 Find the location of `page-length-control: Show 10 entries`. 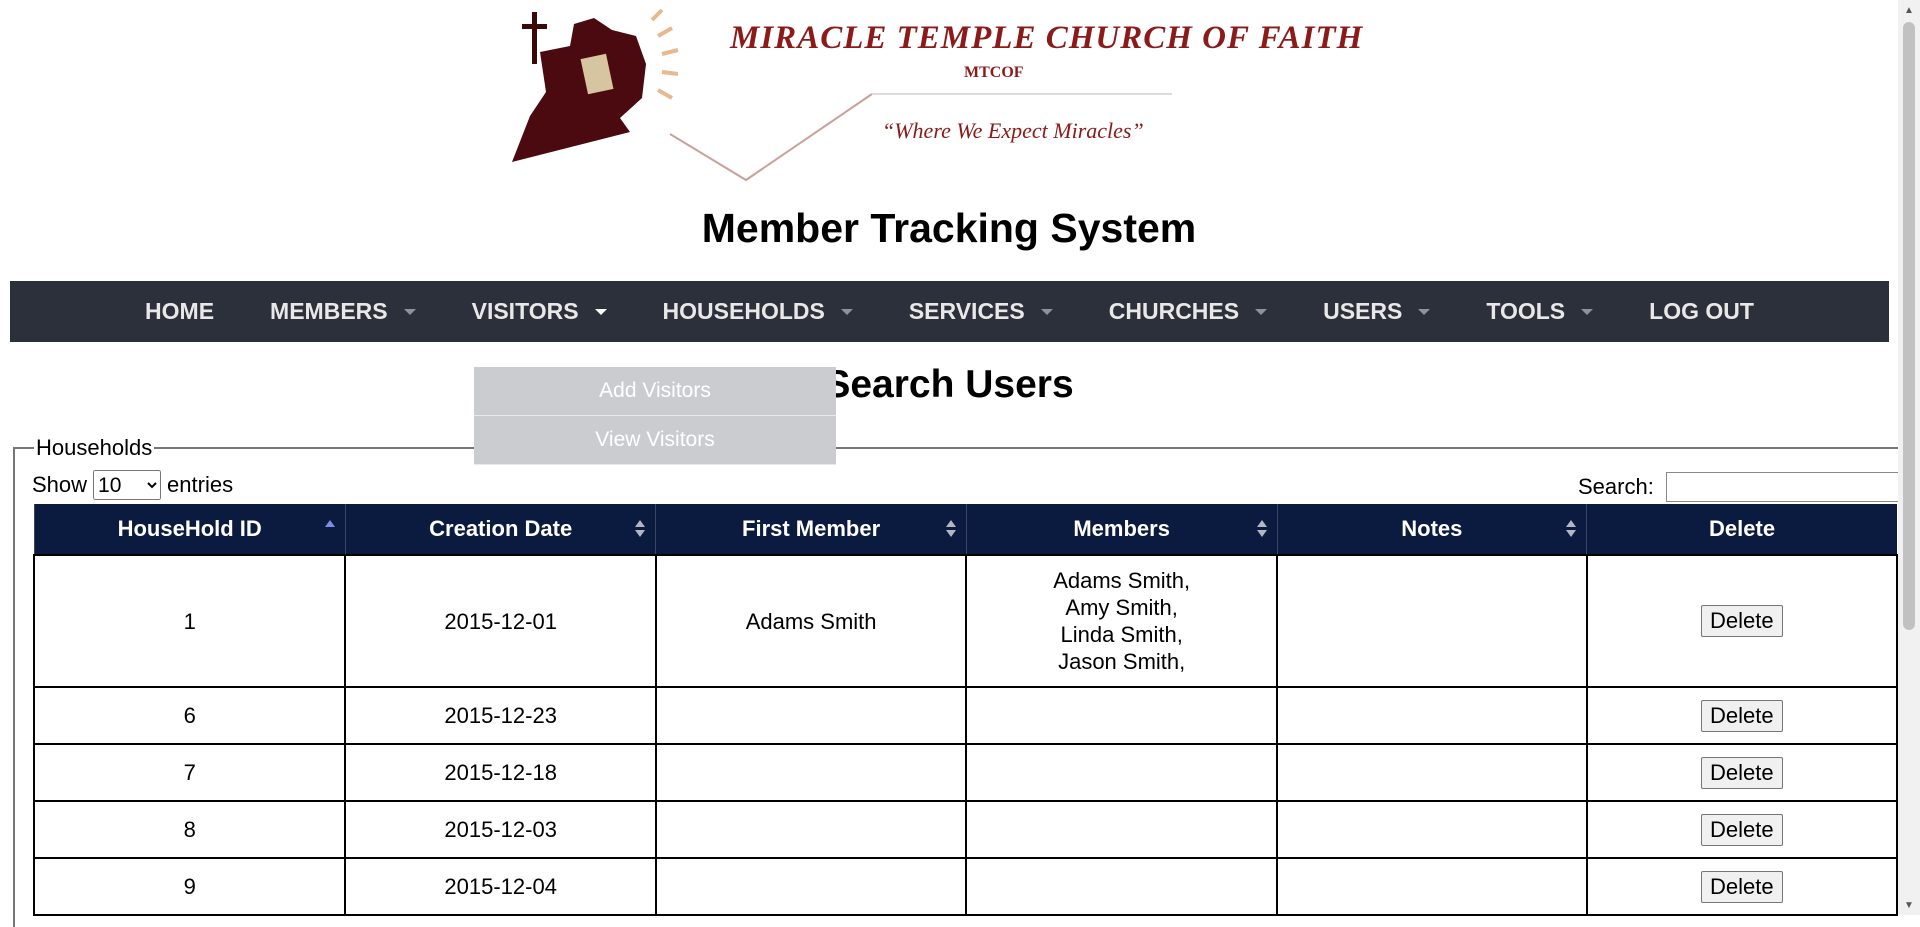

page-length-control: Show 10 entries is located at coordinates (132, 485).